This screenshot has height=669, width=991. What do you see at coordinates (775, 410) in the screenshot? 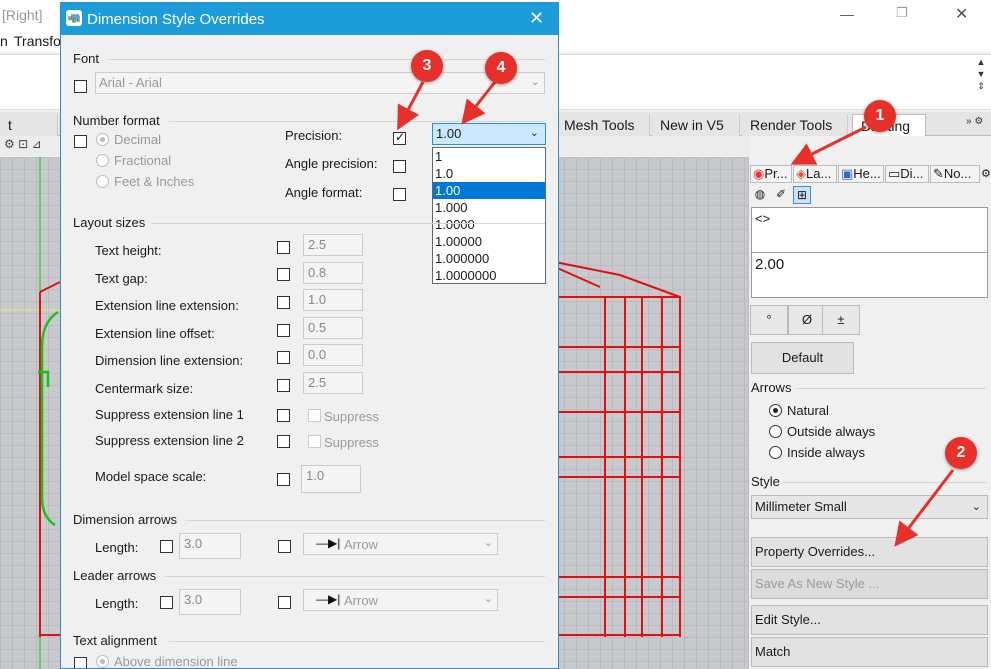
I see `arrow-natural-radio` at bounding box center [775, 410].